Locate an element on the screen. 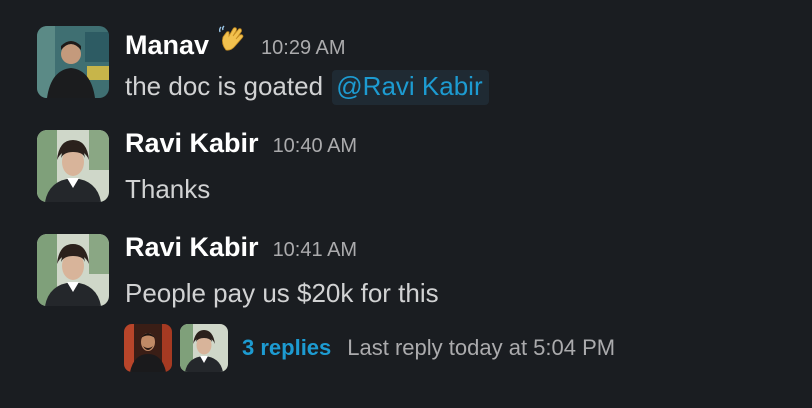  timestamp: 10:41 AM is located at coordinates (315, 250).